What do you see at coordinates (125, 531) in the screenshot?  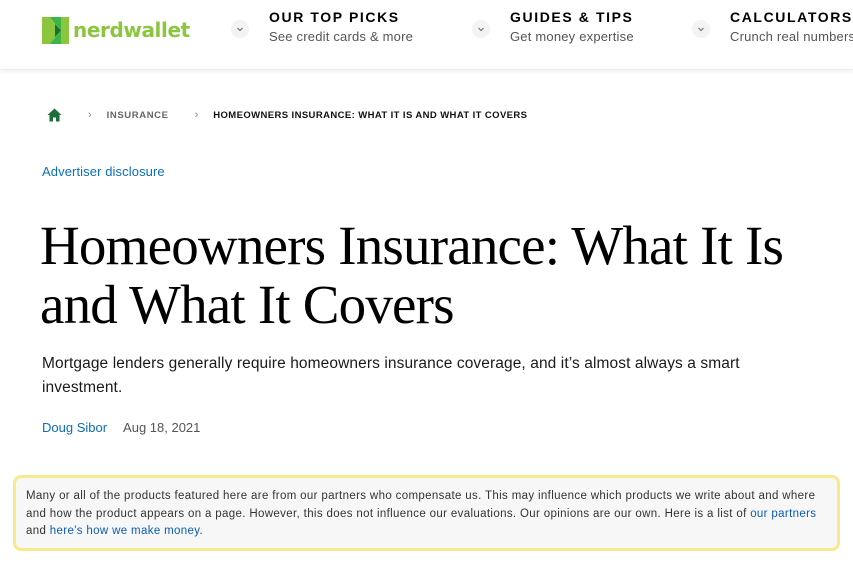 I see `how-we-make-money-link: here's how we make money` at bounding box center [125, 531].